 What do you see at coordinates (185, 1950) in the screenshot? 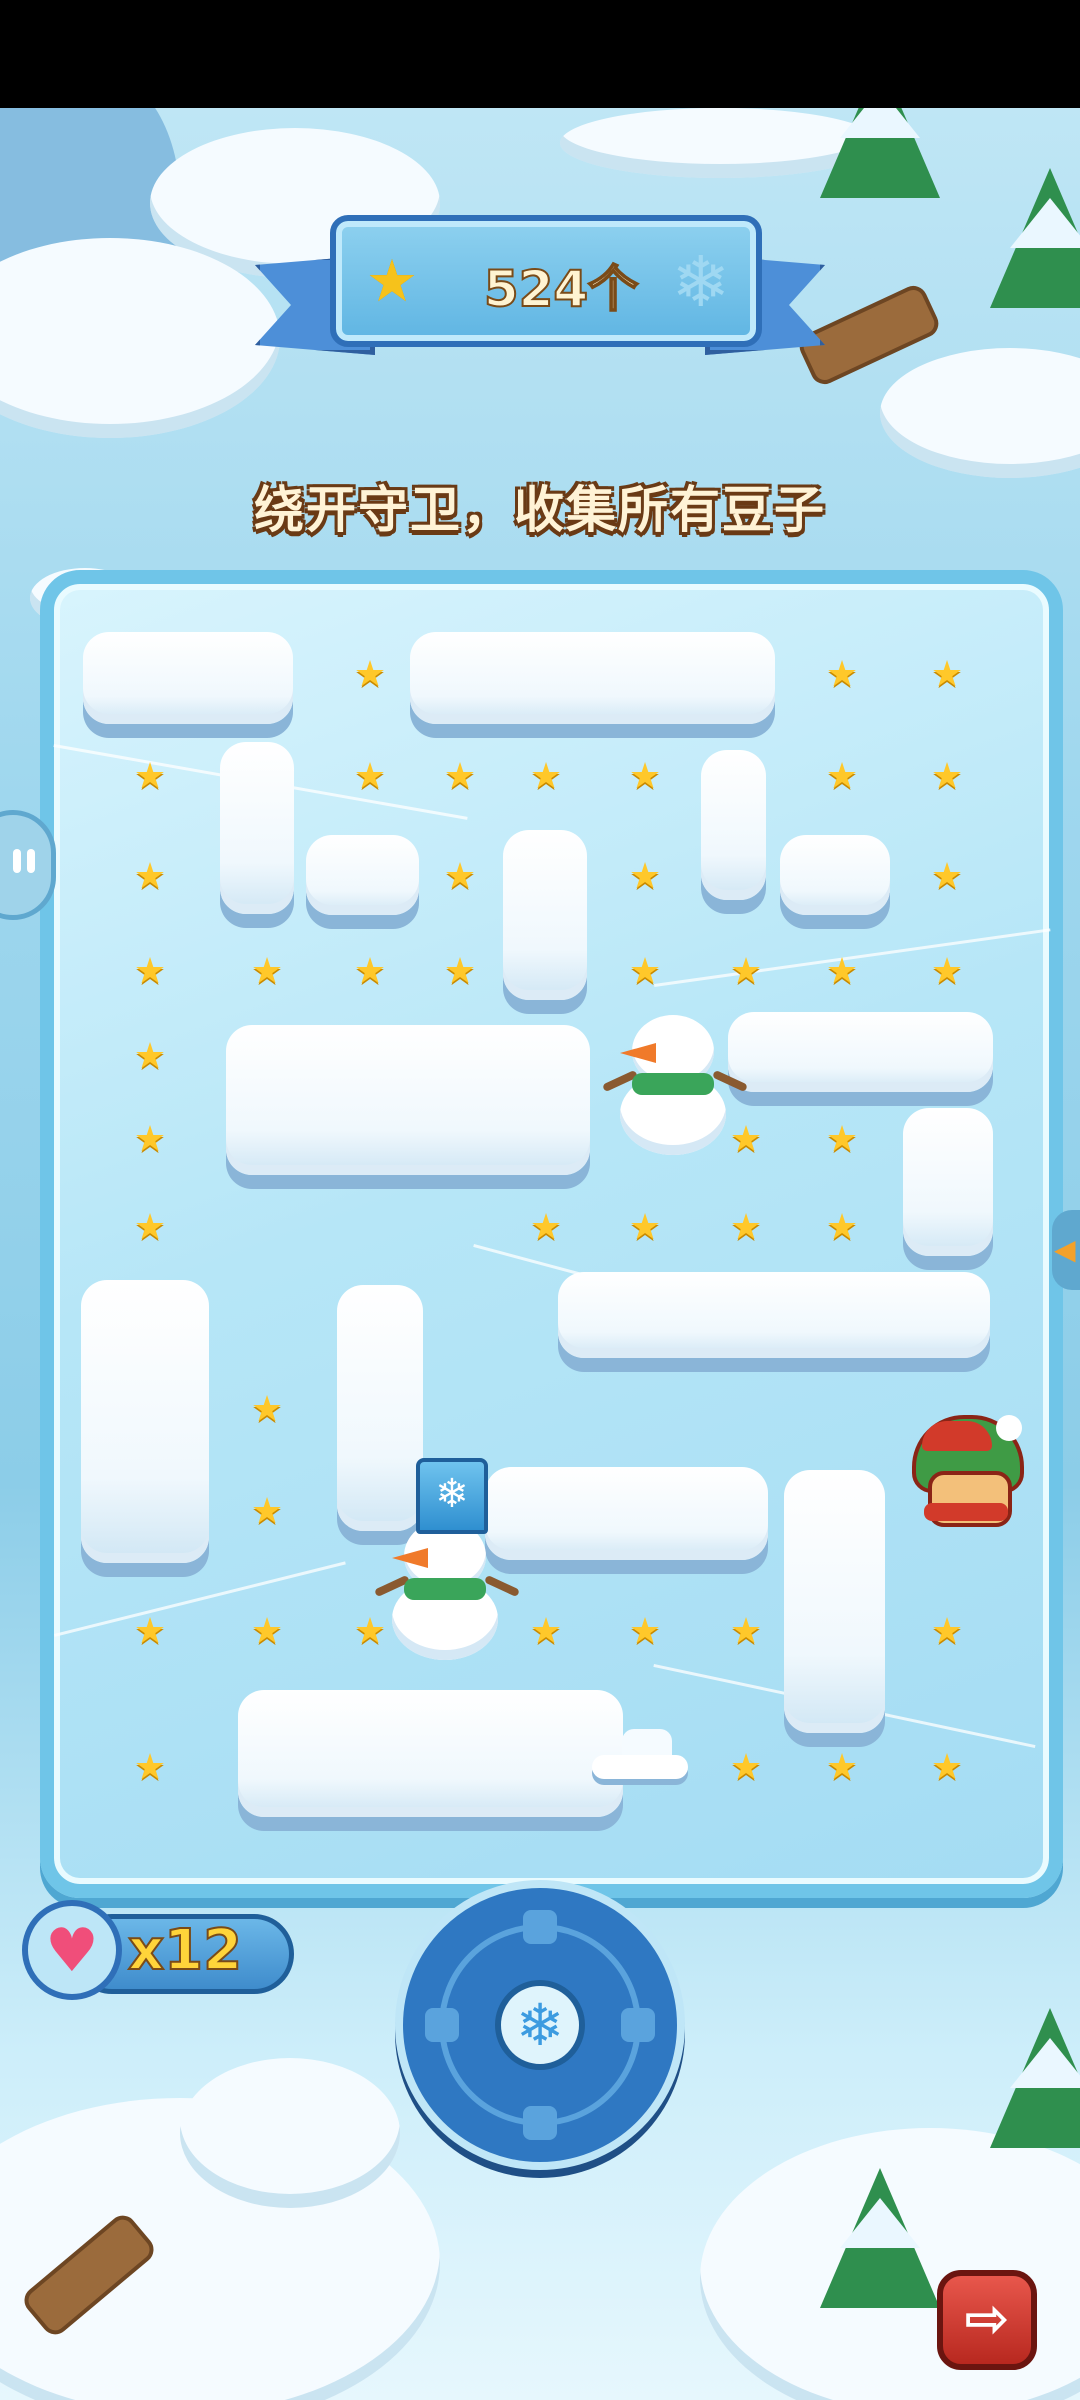
I see `lives-count: x12` at bounding box center [185, 1950].